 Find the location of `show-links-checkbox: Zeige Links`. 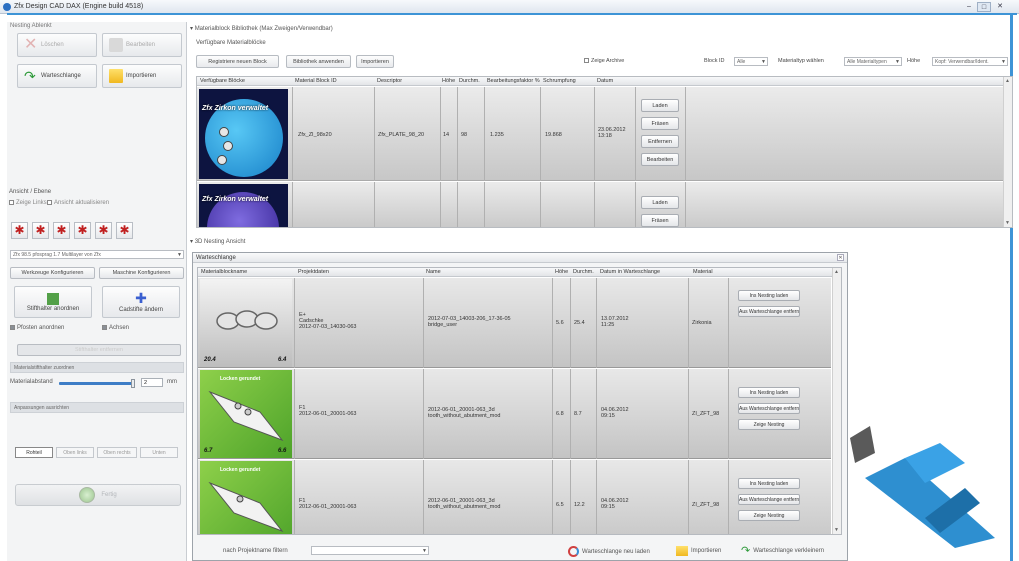

show-links-checkbox: Zeige Links is located at coordinates (28, 203).